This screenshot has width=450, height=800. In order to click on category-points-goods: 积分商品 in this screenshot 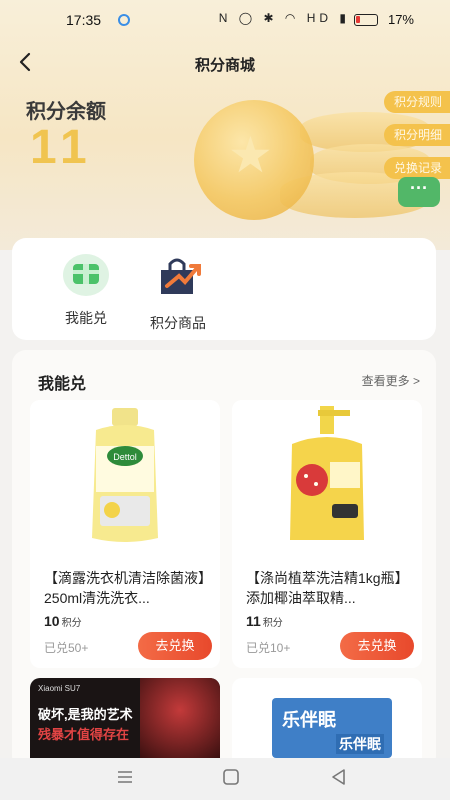, I will do `click(178, 292)`.